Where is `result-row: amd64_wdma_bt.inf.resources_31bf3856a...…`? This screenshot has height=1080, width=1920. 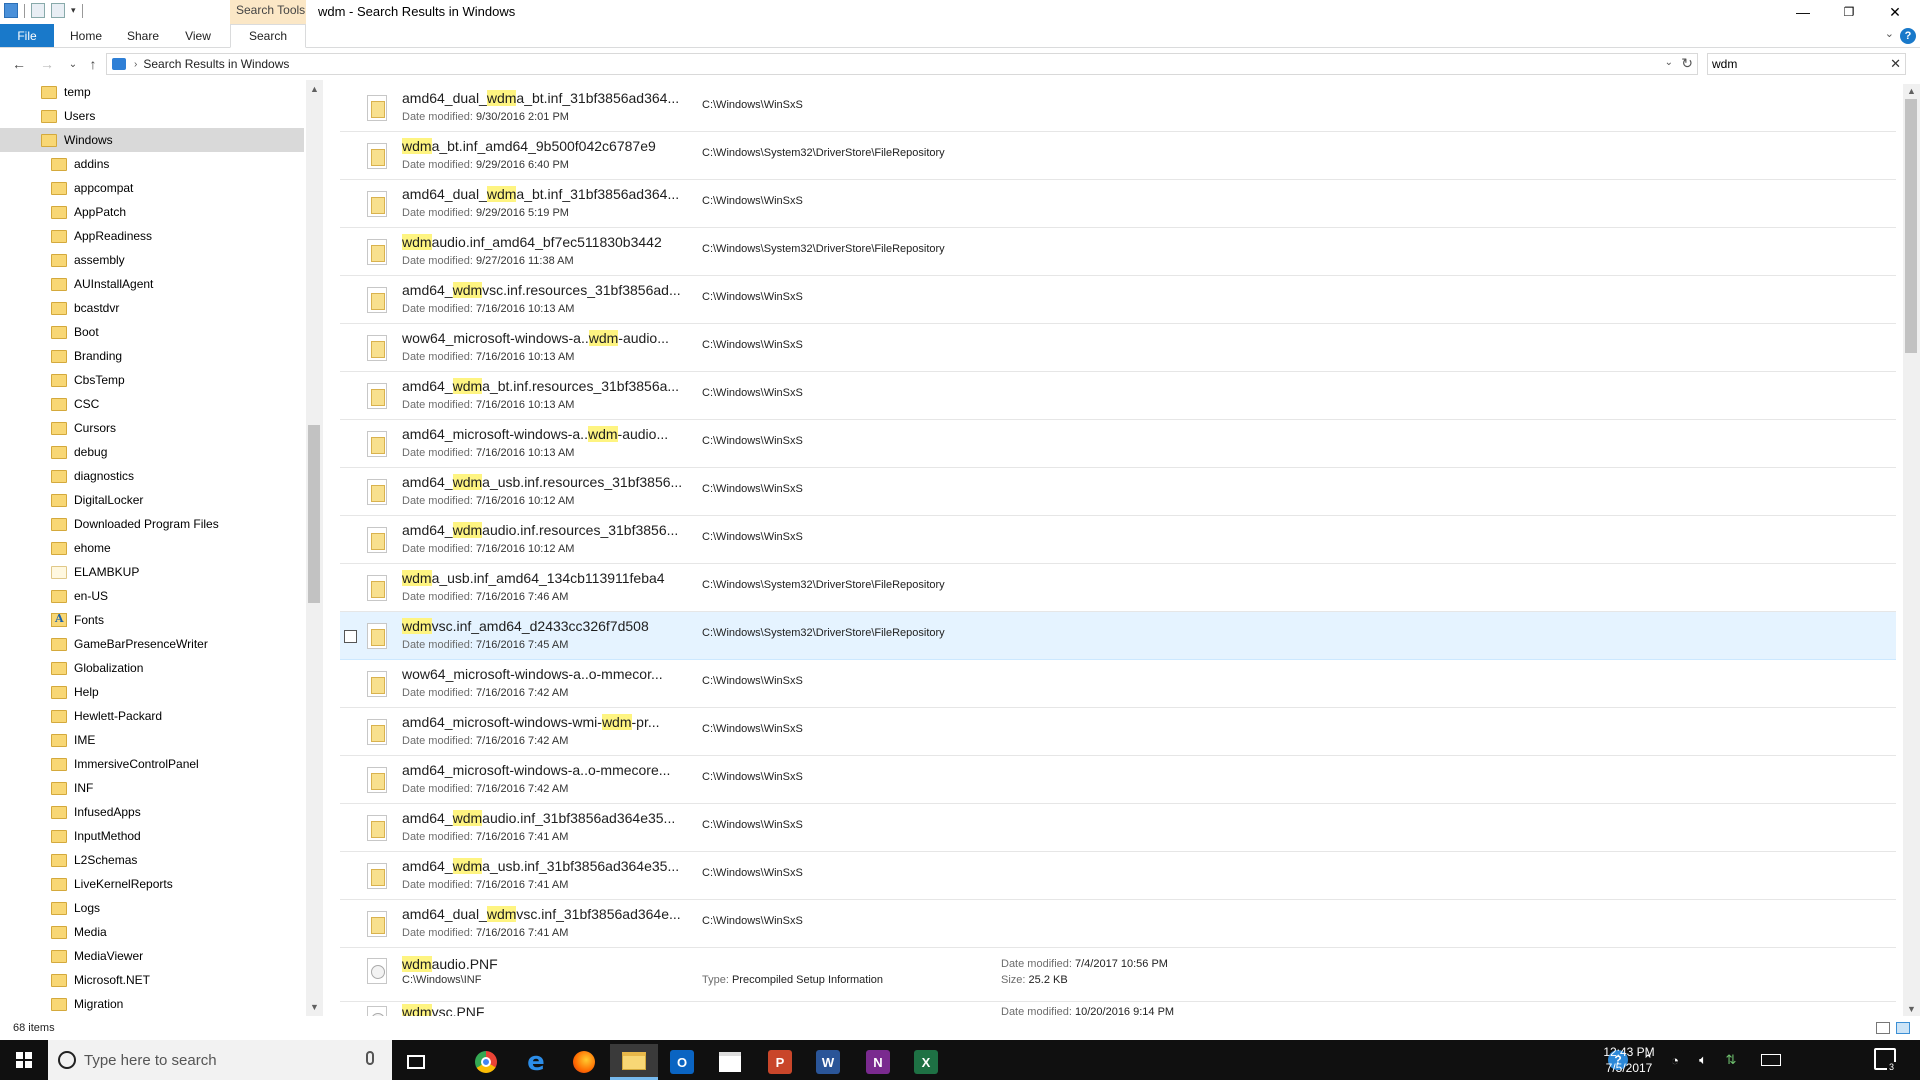 result-row: amd64_wdma_bt.inf.resources_31bf3856a...… is located at coordinates (1118, 396).